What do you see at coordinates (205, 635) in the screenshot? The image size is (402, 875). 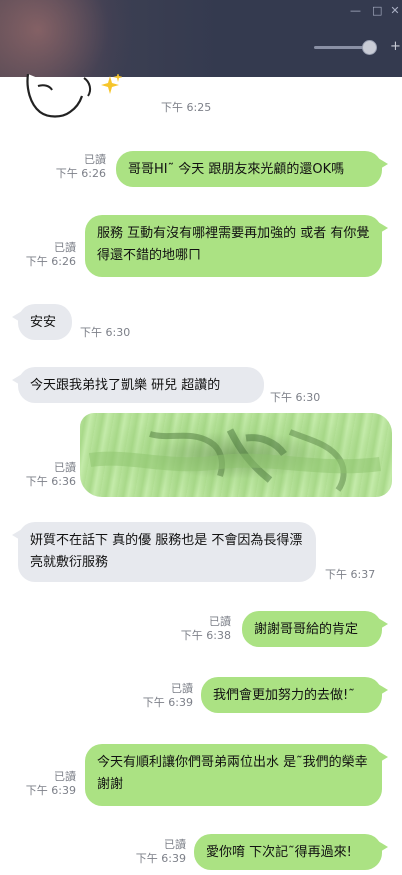 I see `message-time: 下午 6:38` at bounding box center [205, 635].